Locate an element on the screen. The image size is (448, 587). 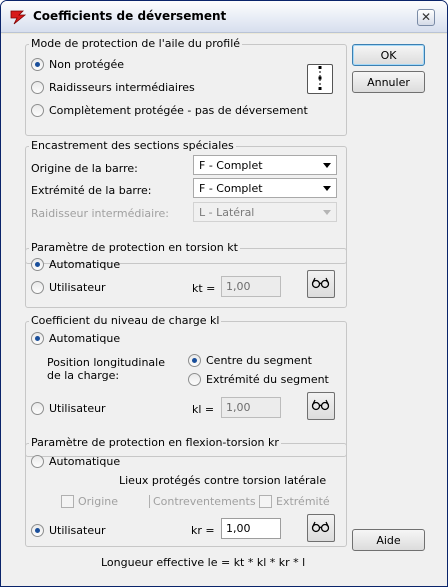
kl-input-value: 1,00 is located at coordinates (238, 407).